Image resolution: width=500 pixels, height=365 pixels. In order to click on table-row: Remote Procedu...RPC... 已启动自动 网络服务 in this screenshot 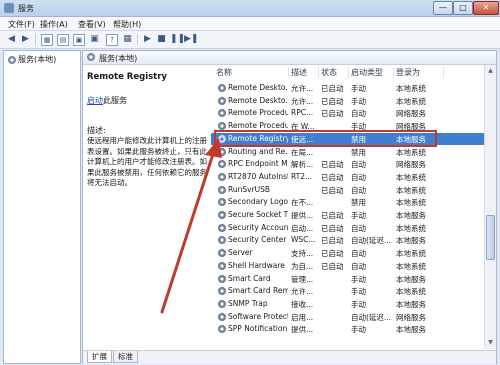, I will do `click(347, 113)`.